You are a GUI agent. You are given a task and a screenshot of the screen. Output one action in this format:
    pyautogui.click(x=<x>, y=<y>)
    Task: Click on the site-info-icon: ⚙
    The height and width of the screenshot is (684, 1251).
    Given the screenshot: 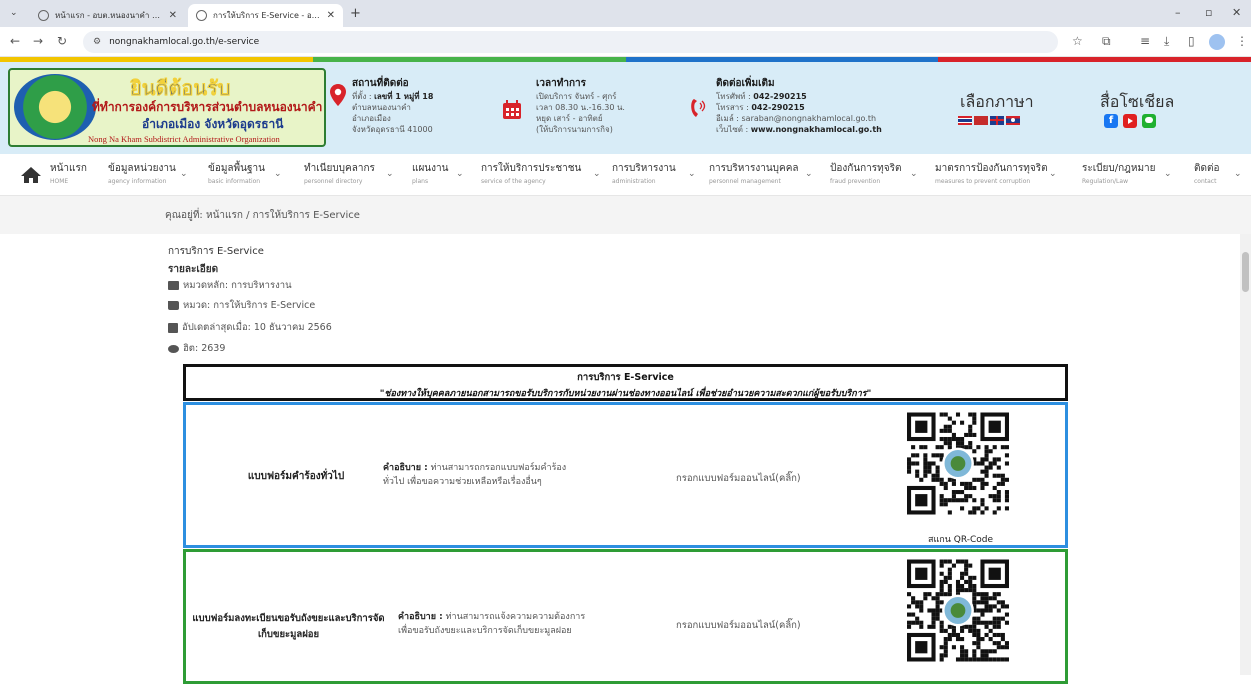 What is the action you would take?
    pyautogui.click(x=97, y=42)
    